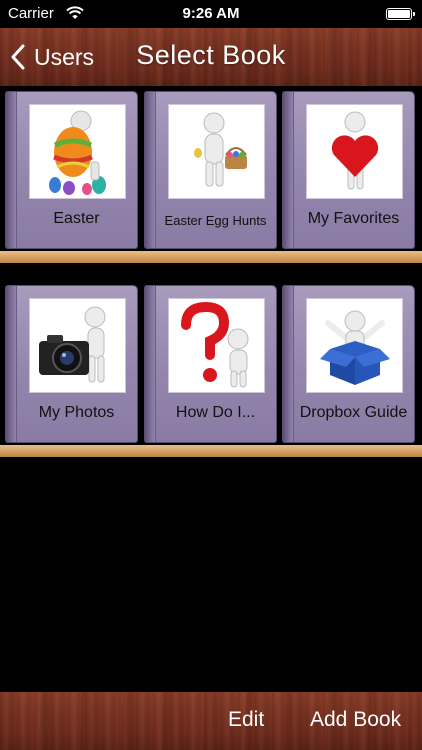 The image size is (422, 750). I want to click on navigation-bar: Users Select Book, so click(211, 57).